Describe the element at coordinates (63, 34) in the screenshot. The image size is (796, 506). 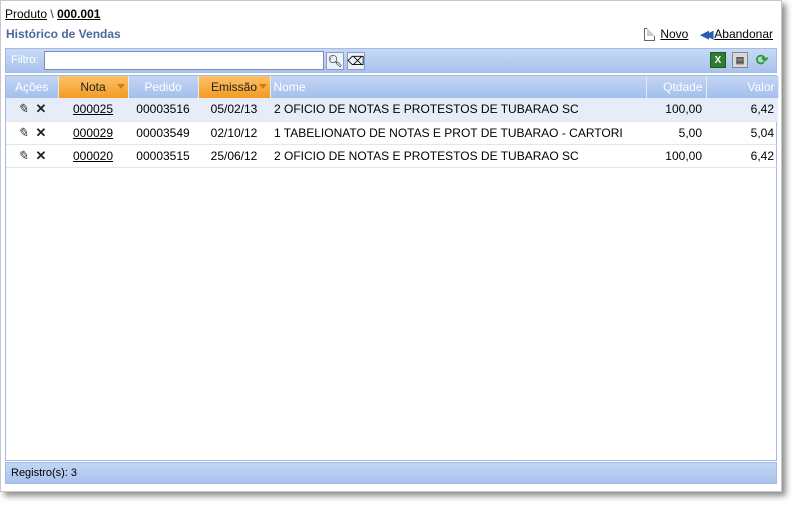
I see `page-title: Histórico de Vendas` at that location.